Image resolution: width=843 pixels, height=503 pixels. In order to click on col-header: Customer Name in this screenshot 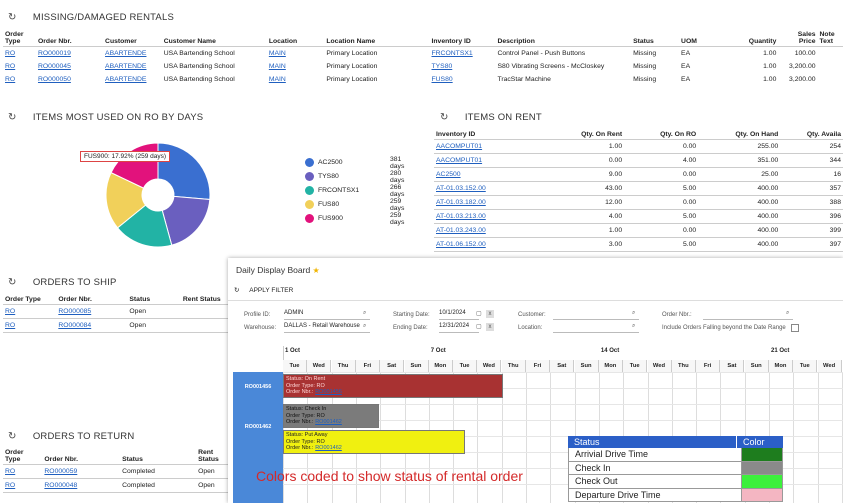, I will do `click(214, 38)`.